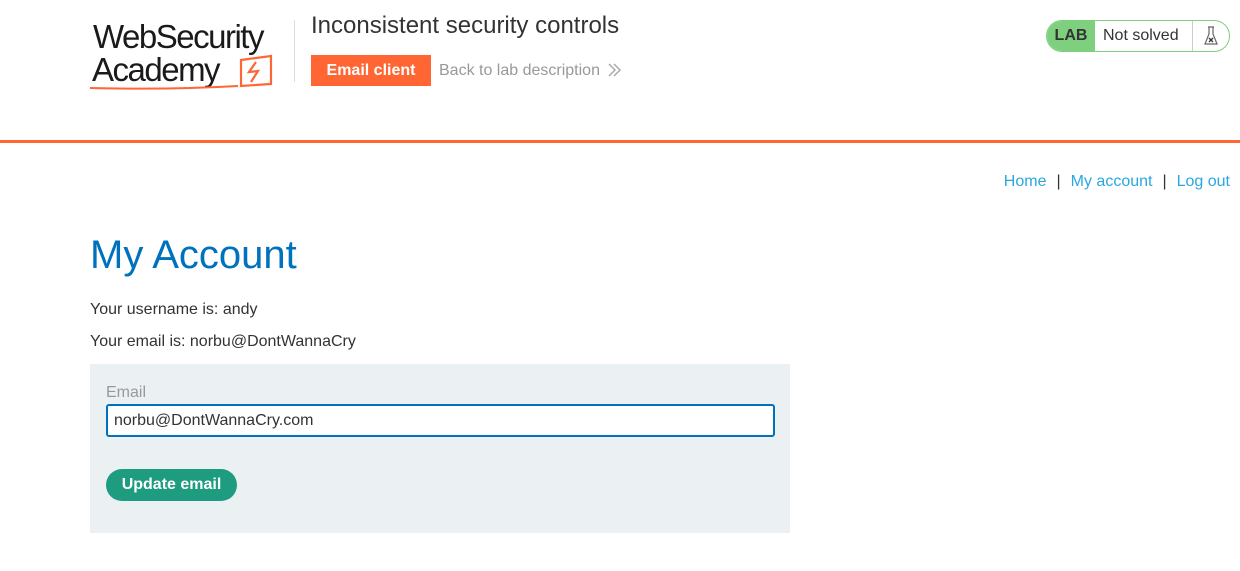 The image size is (1240, 571). What do you see at coordinates (253, 72) in the screenshot?
I see `lightning-bolt-icon` at bounding box center [253, 72].